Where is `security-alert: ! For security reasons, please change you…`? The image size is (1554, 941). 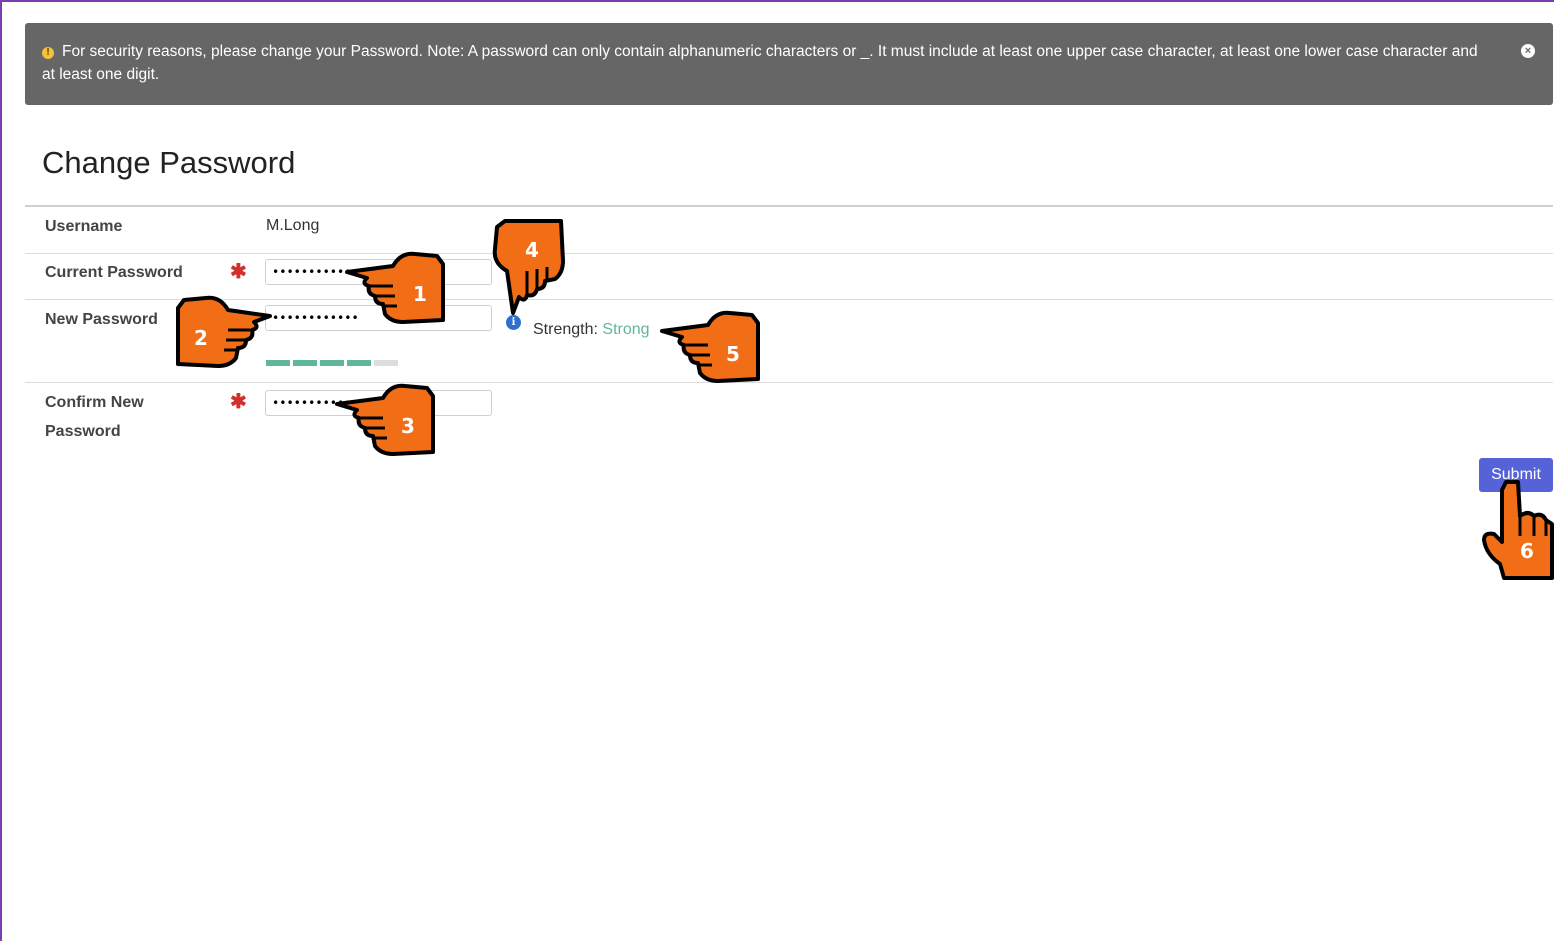 security-alert: ! For security reasons, please change you… is located at coordinates (789, 64).